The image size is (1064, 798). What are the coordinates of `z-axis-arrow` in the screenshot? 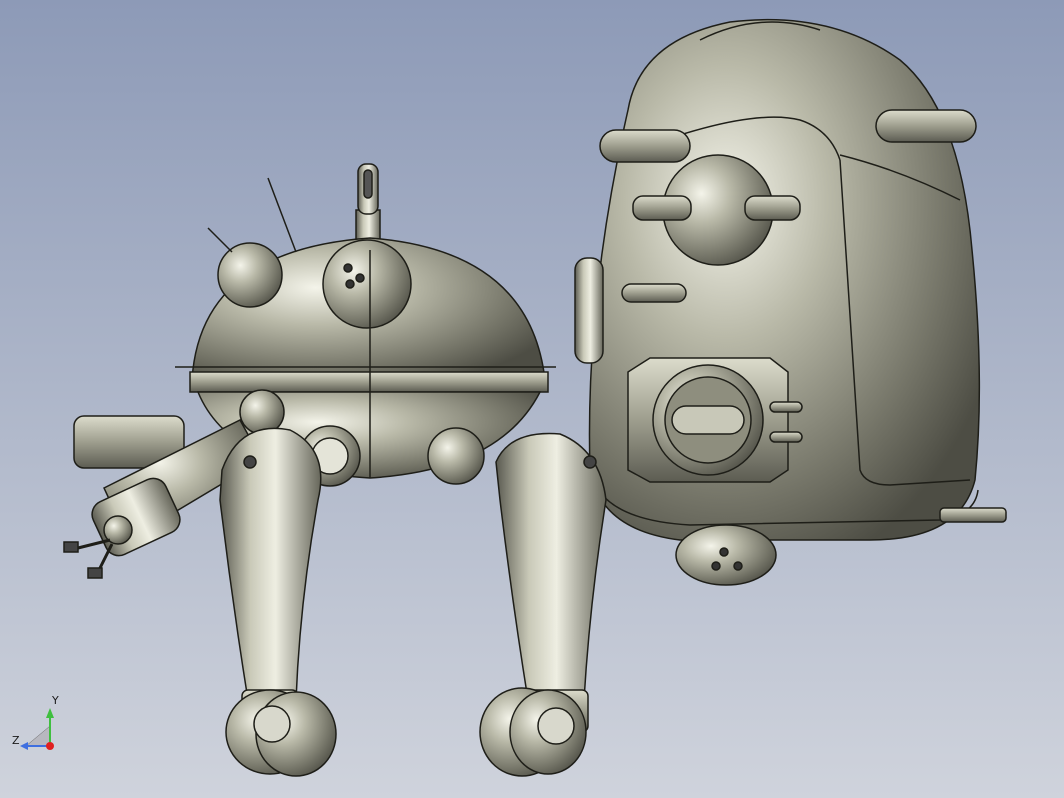 It's located at (24, 746).